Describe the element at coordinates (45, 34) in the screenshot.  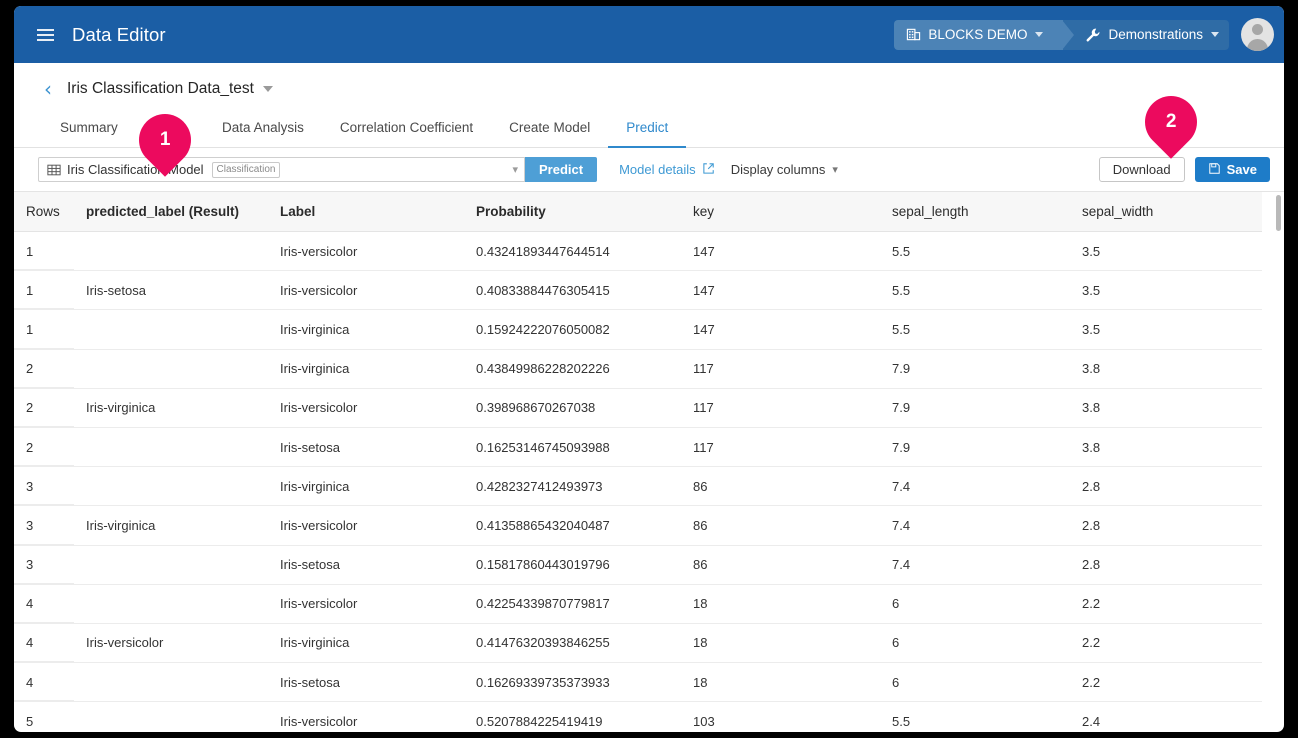
I see `hamburger-menu-icon` at that location.